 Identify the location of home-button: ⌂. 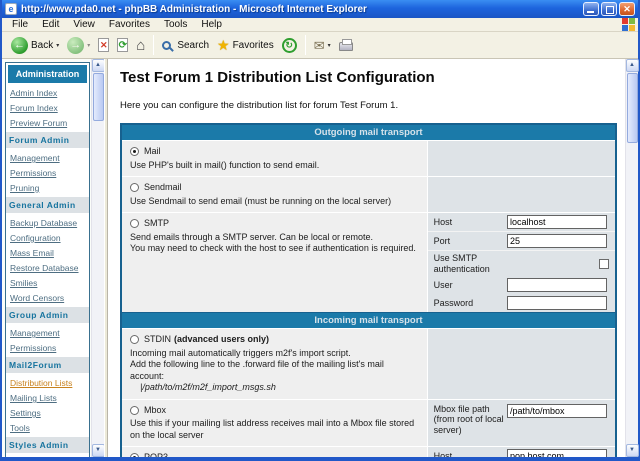
(140, 45).